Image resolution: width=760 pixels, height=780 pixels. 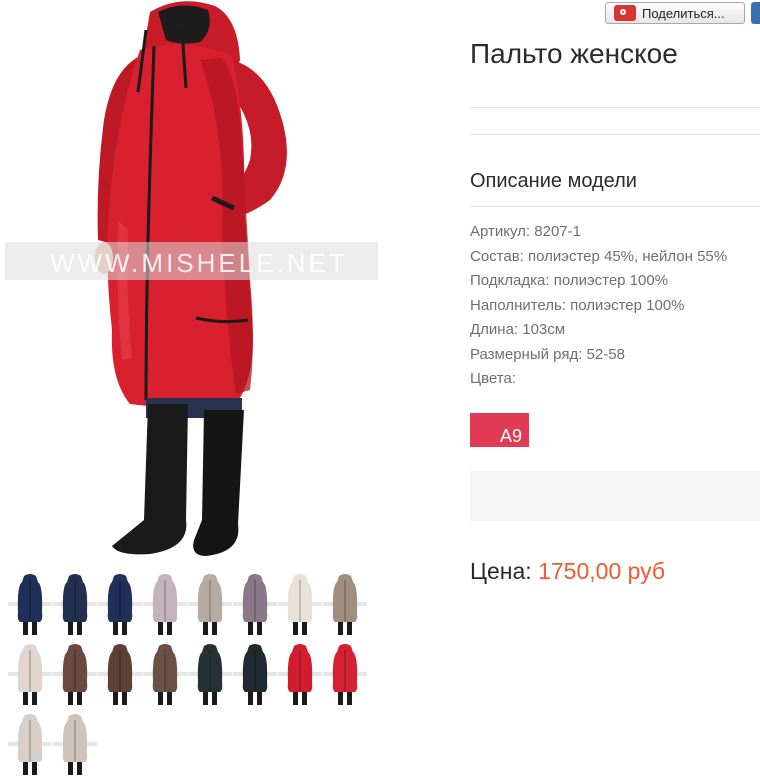 I want to click on price-row: Цена: 1750,00 руб, so click(x=567, y=571).